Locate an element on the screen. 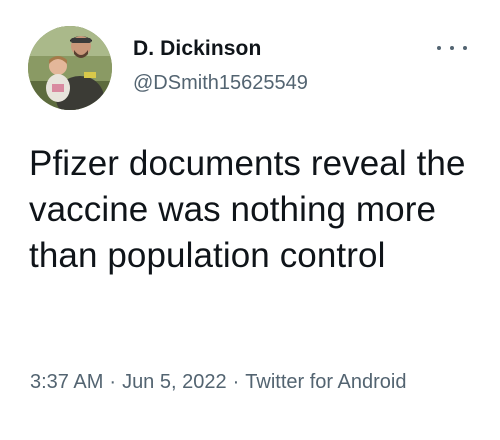  tweet-time: 3:37 AM is located at coordinates (66, 382).